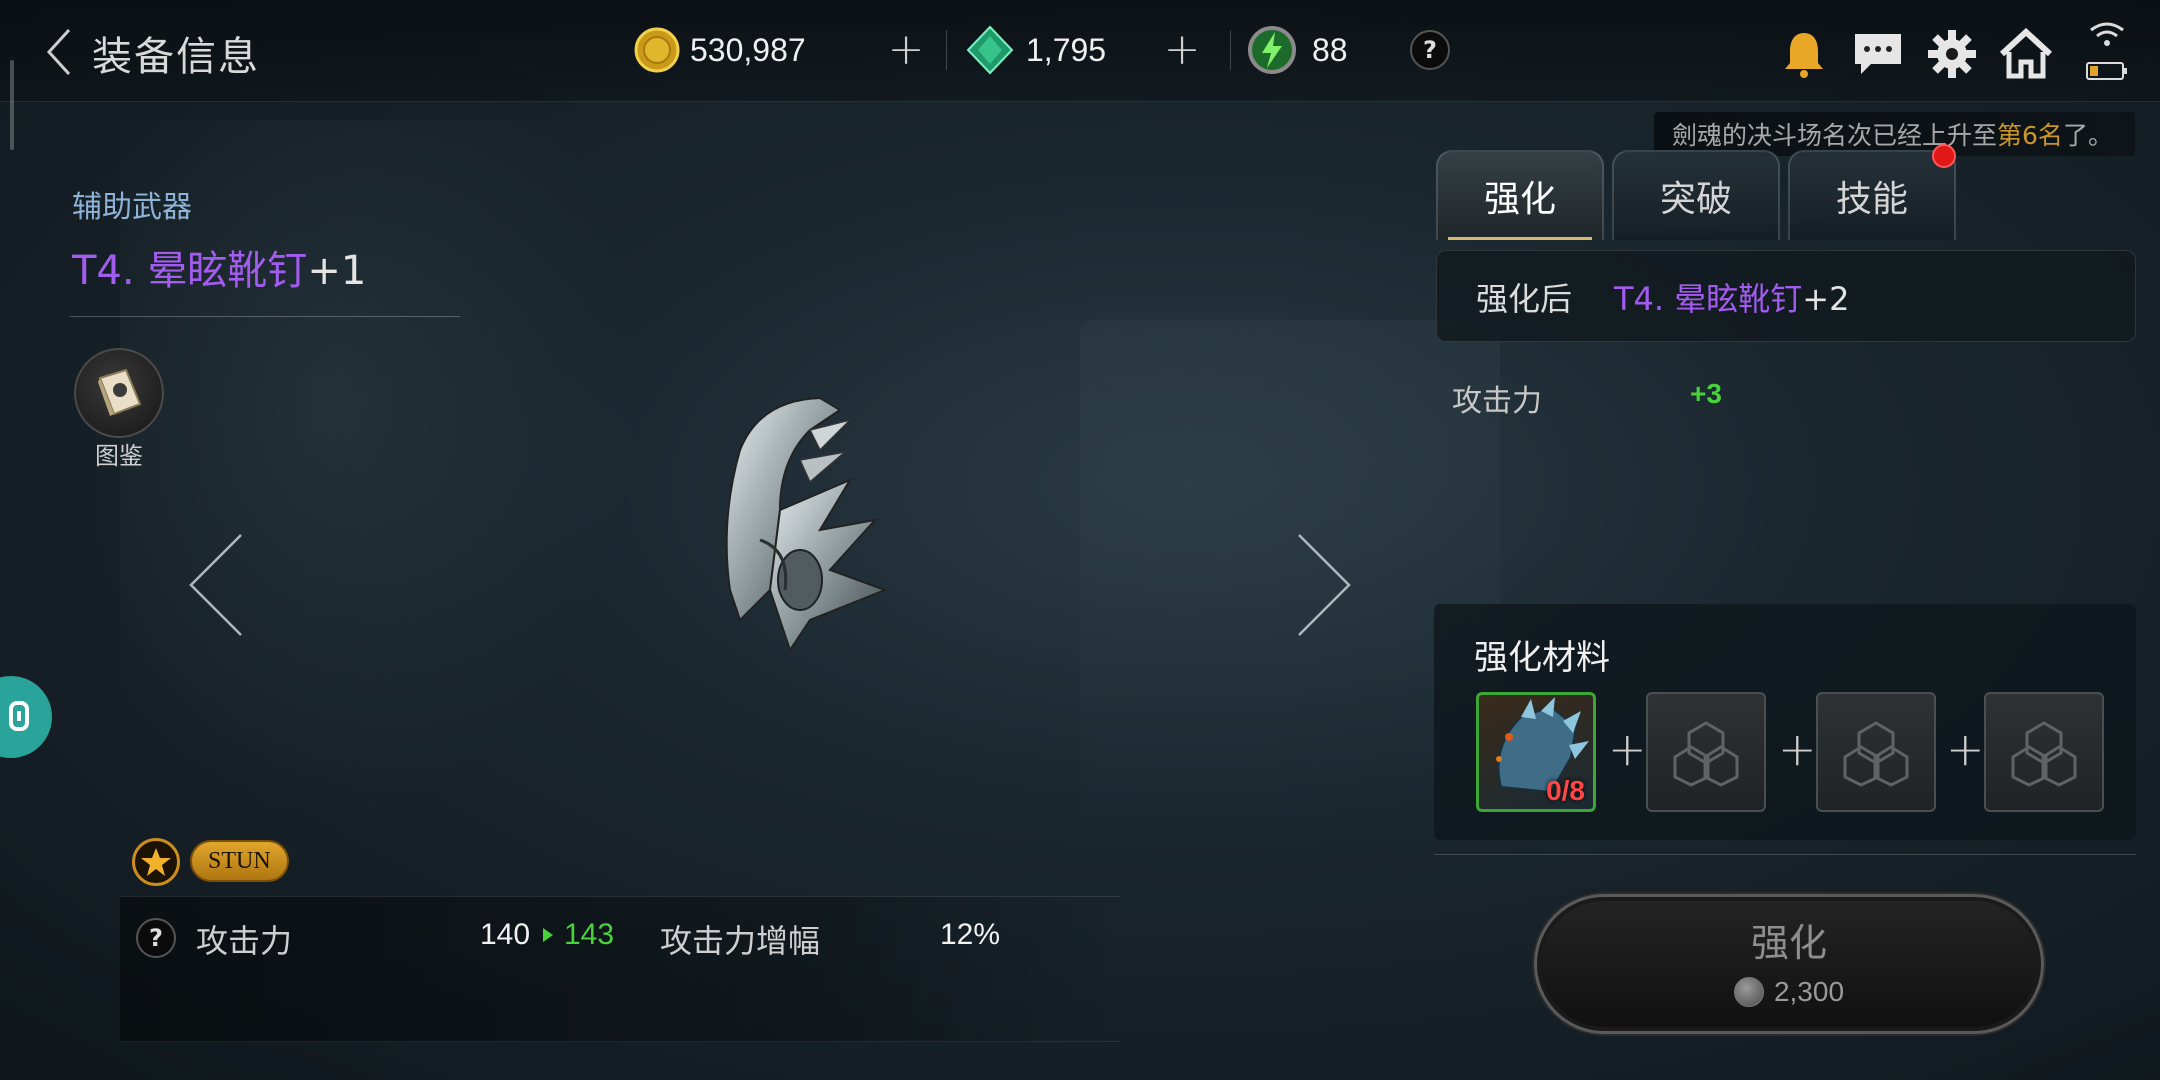 The width and height of the screenshot is (2160, 1080). Describe the element at coordinates (12, 105) in the screenshot. I see `scroll-handle` at that location.